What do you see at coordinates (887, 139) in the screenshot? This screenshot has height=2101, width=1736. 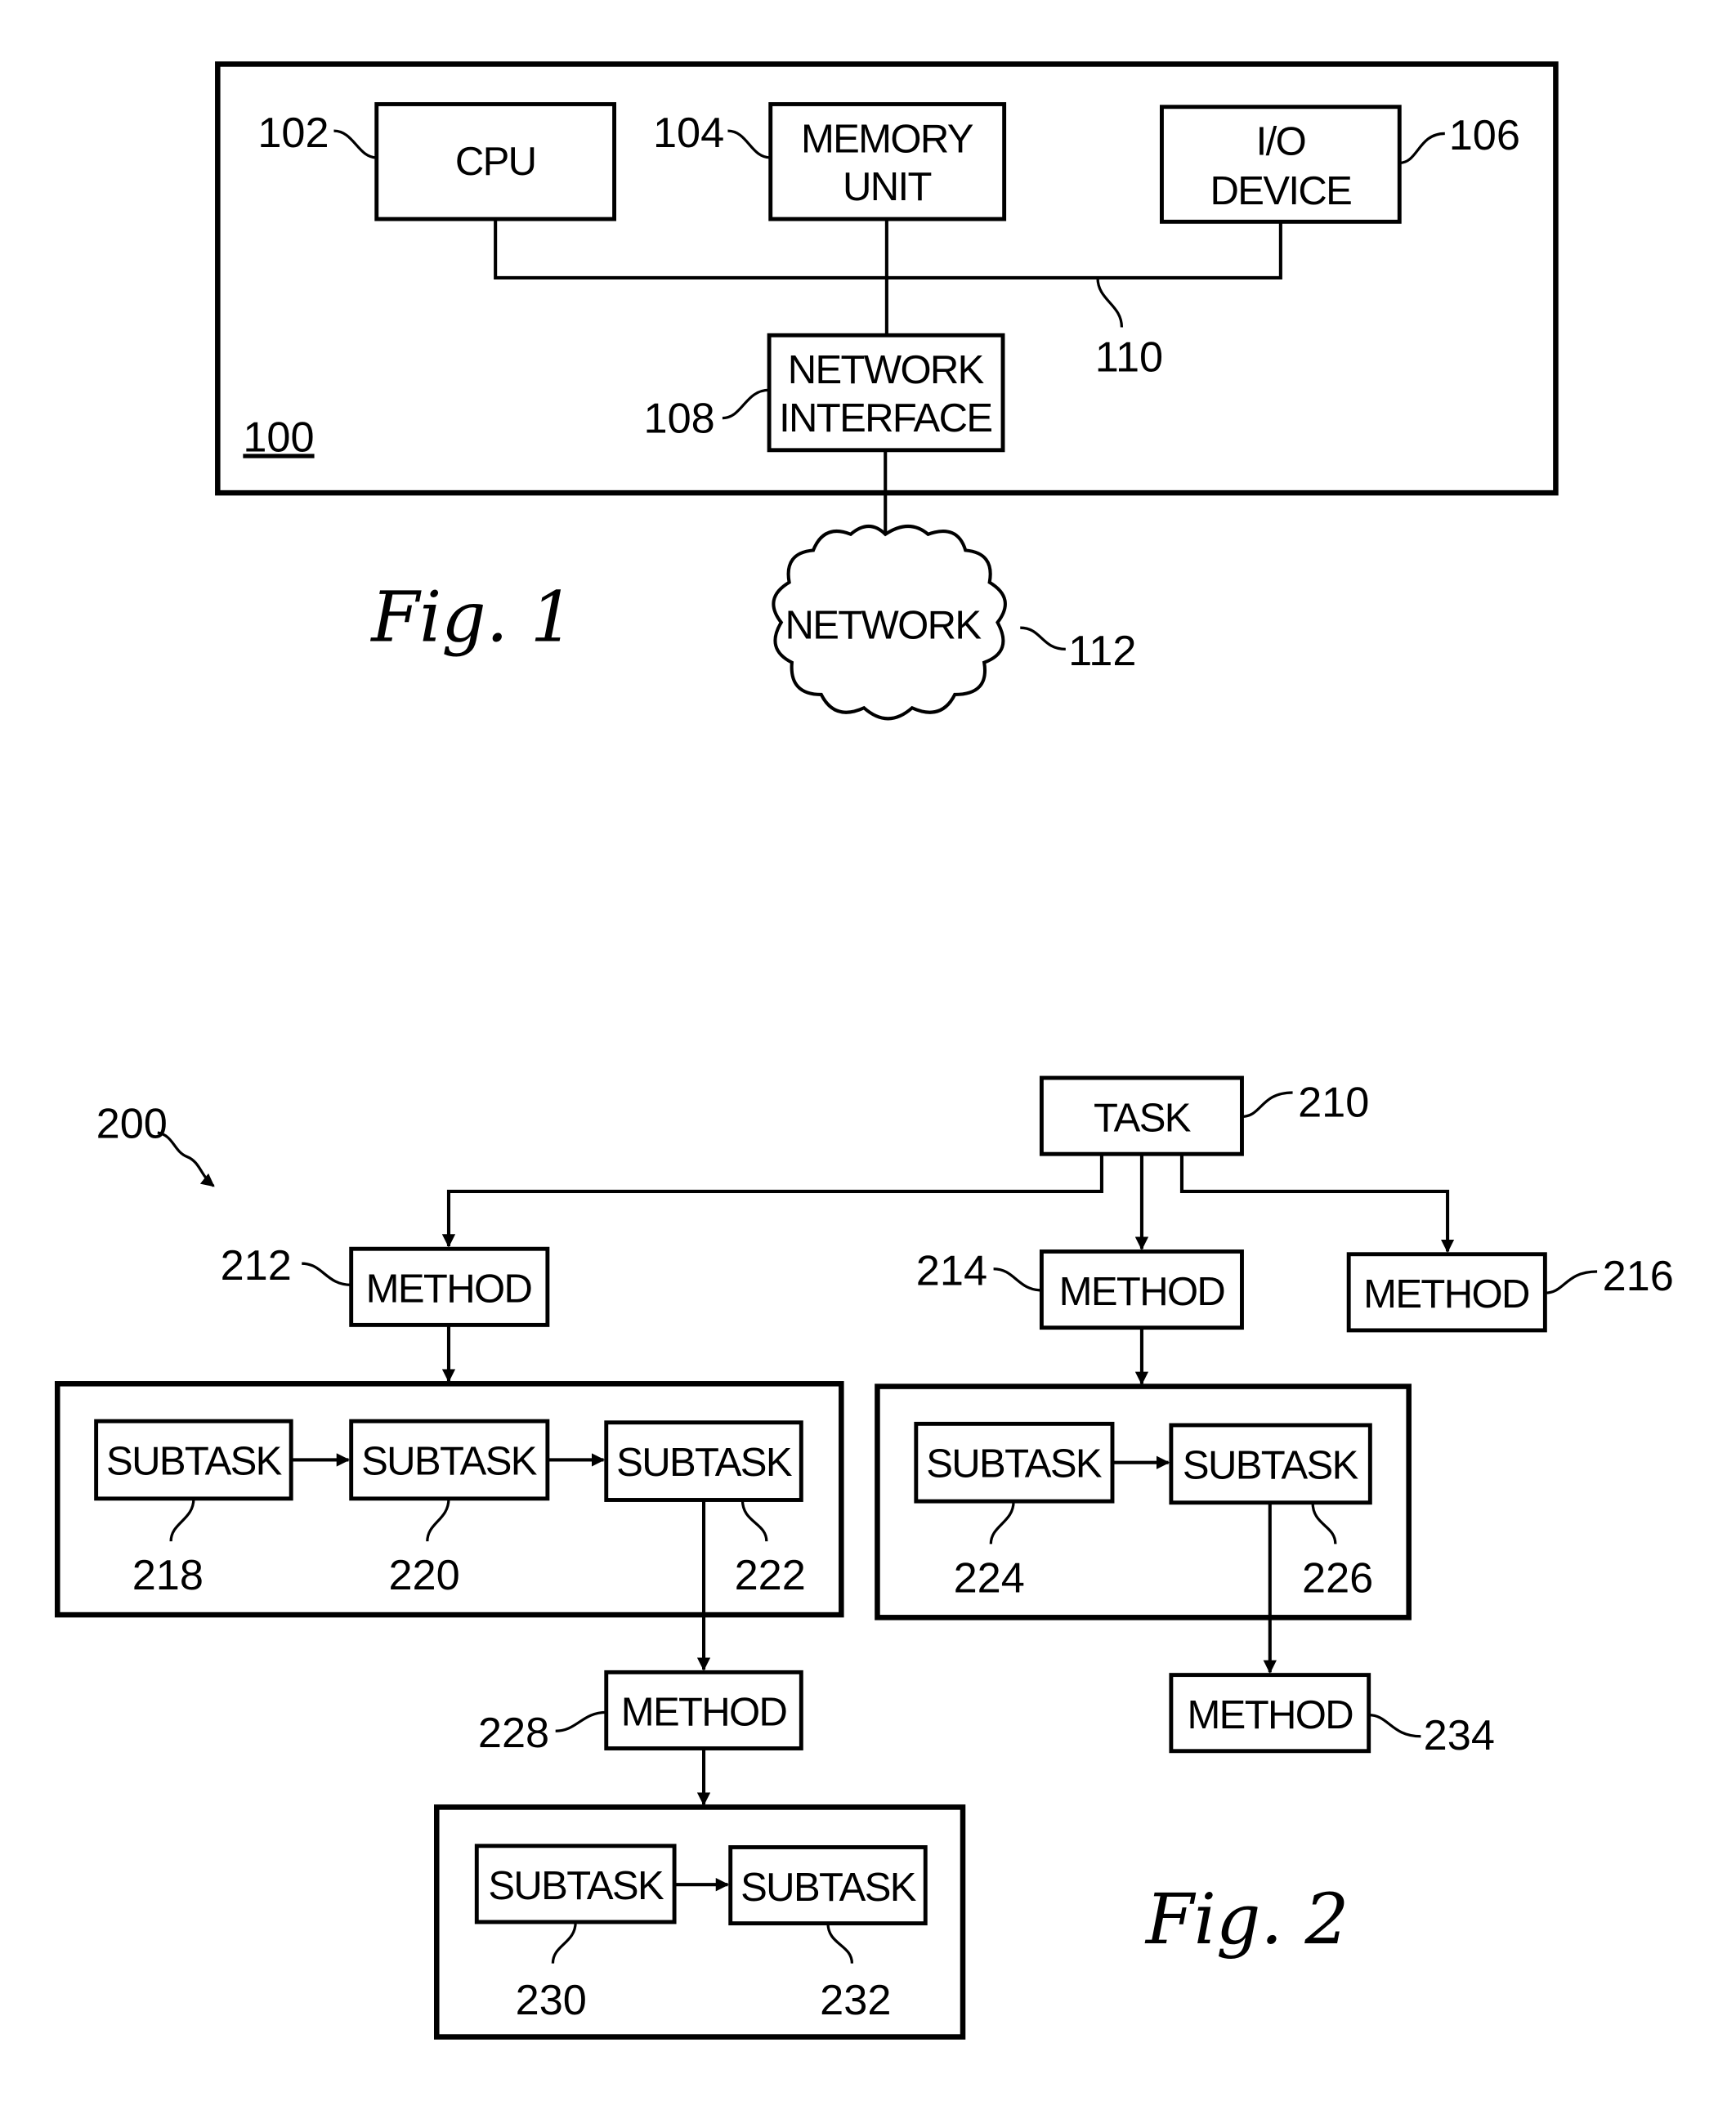 I see `memory-label-line1: MEMORY` at bounding box center [887, 139].